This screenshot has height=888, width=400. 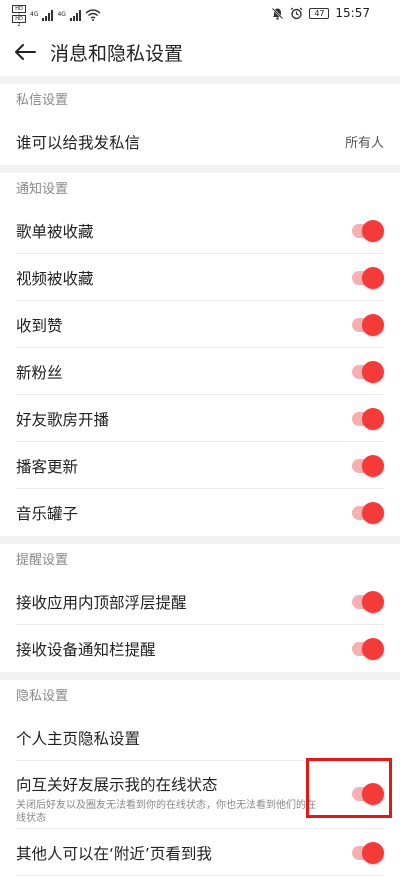 What do you see at coordinates (200, 52) in the screenshot?
I see `header: 消息和隐私设置` at bounding box center [200, 52].